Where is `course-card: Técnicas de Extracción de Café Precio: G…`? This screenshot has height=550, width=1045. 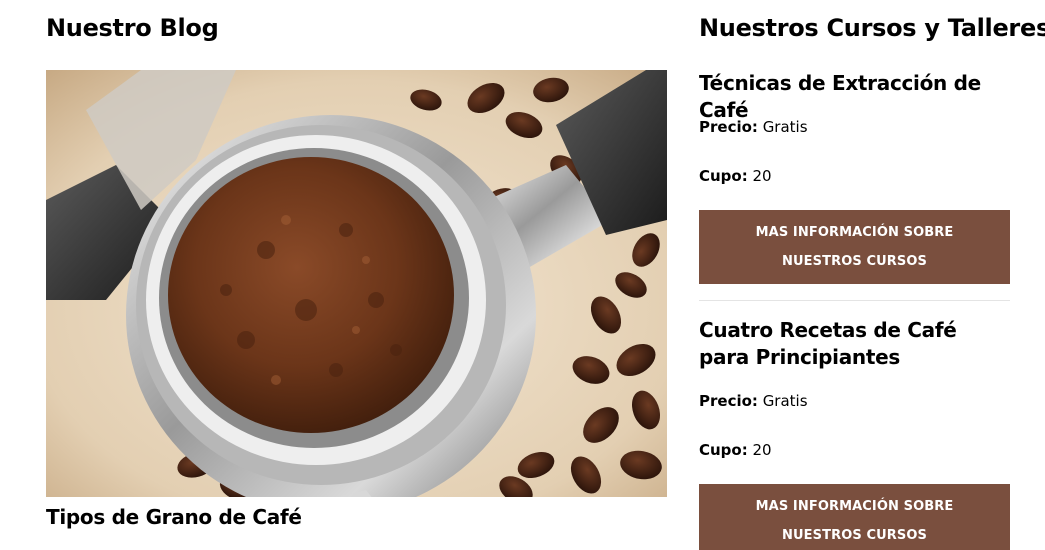
course-card: Técnicas de Extracción de Café Precio: G… is located at coordinates (854, 177).